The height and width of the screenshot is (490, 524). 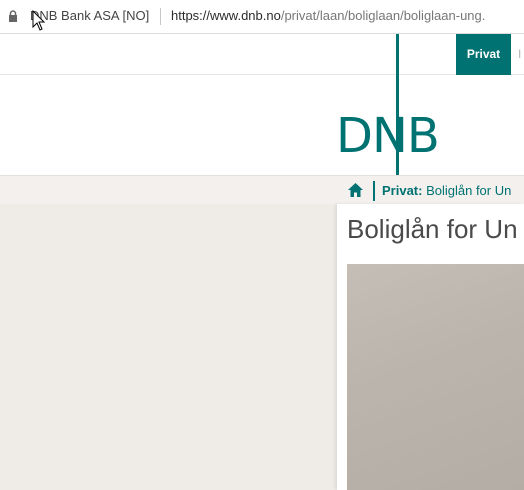 I want to click on lock-icon, so click(x=13, y=16).